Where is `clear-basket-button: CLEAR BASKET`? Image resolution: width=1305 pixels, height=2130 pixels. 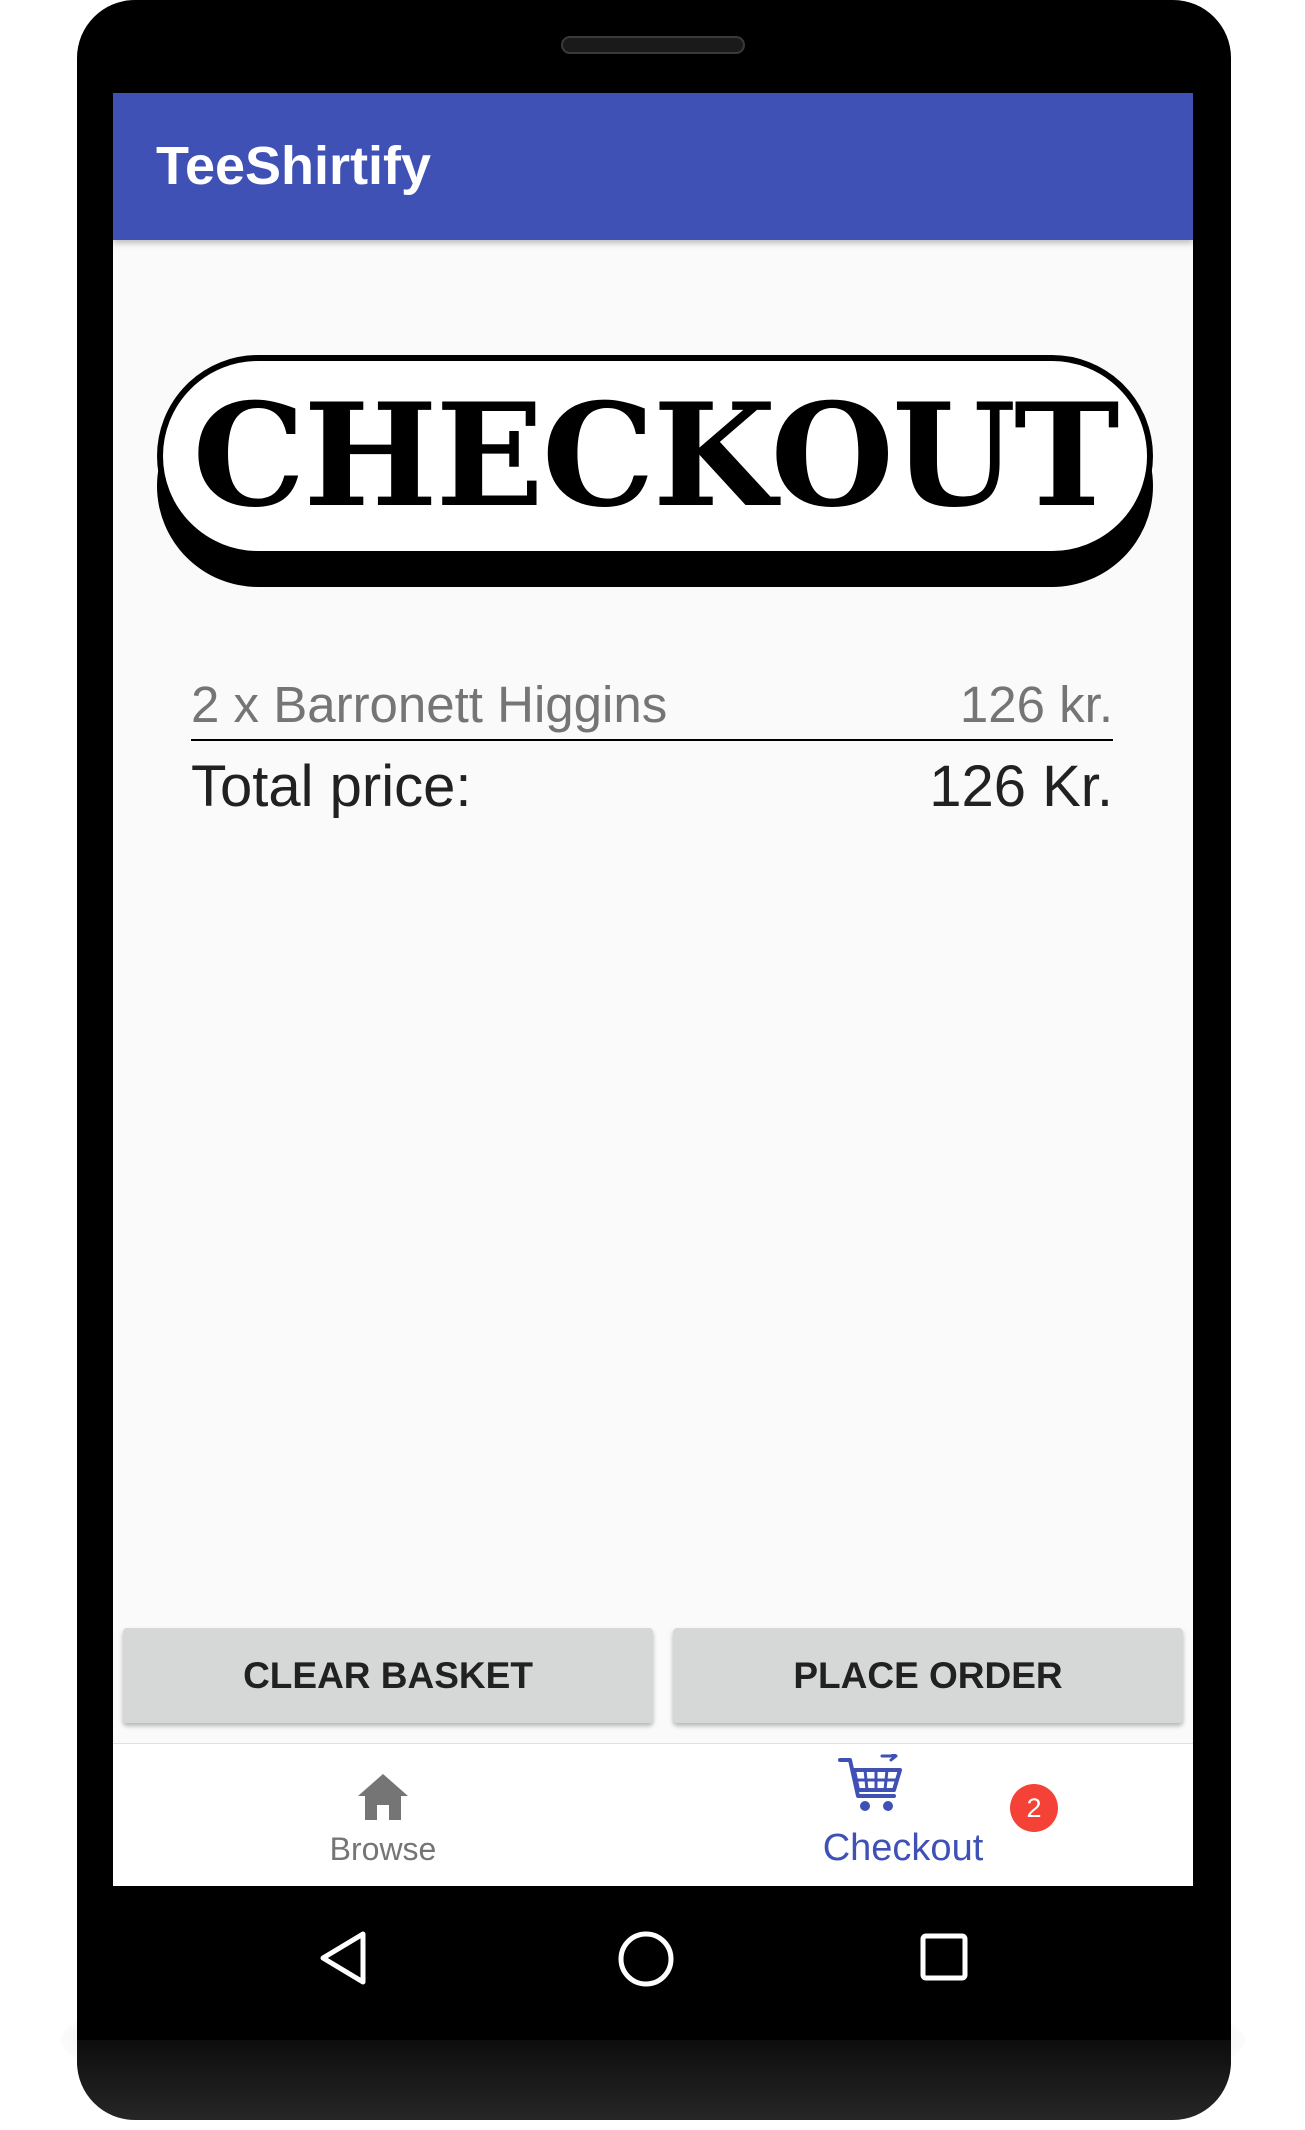
clear-basket-button: CLEAR BASKET is located at coordinates (388, 1675).